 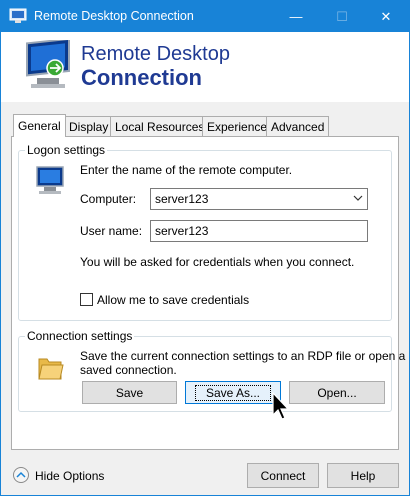 What do you see at coordinates (237, 126) in the screenshot?
I see `tab-experience: Experience` at bounding box center [237, 126].